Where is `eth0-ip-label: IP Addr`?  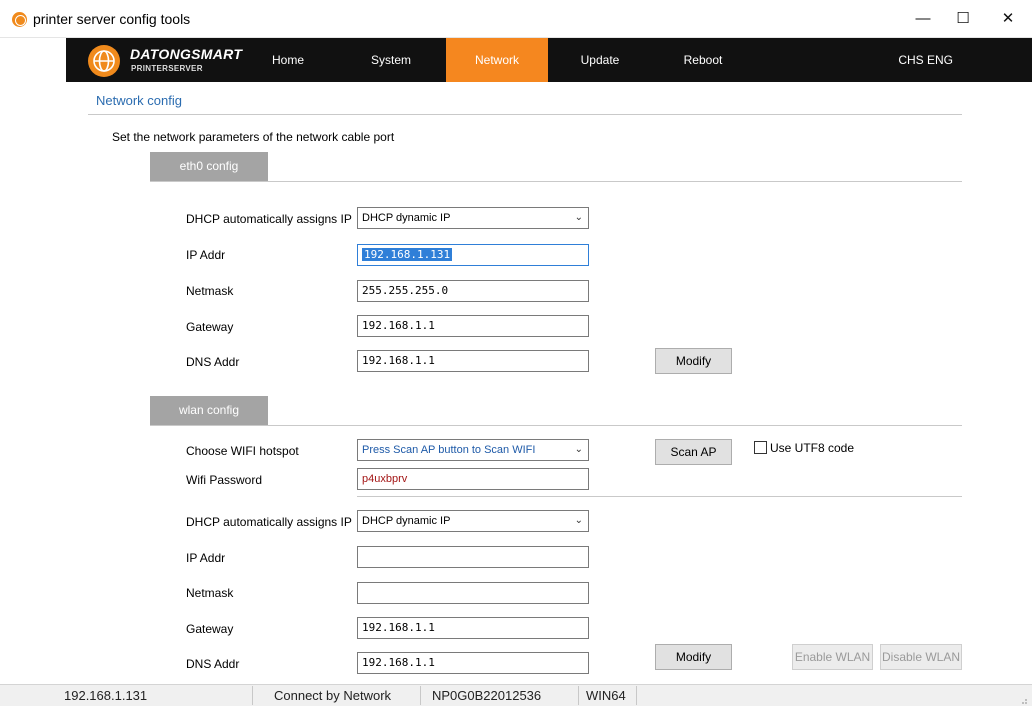 eth0-ip-label: IP Addr is located at coordinates (206, 255).